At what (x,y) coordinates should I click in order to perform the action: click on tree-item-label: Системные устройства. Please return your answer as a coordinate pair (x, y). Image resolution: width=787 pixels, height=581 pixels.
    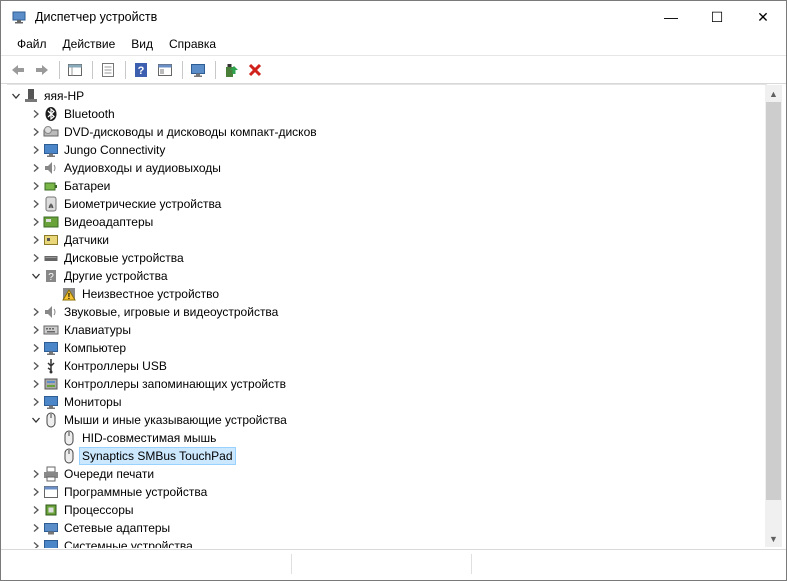
    Looking at the image, I should click on (128, 543).